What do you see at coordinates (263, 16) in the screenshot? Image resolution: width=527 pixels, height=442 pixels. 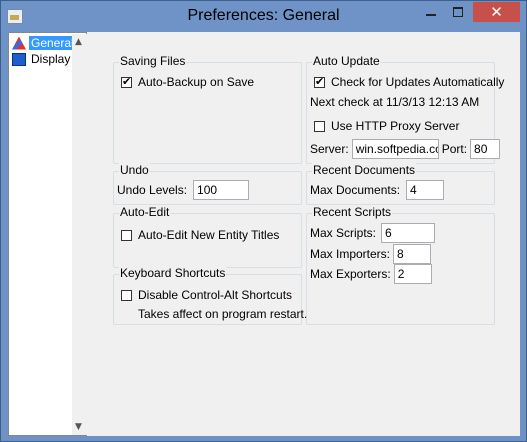 I see `title-bar: Preferences: General ✕` at bounding box center [263, 16].